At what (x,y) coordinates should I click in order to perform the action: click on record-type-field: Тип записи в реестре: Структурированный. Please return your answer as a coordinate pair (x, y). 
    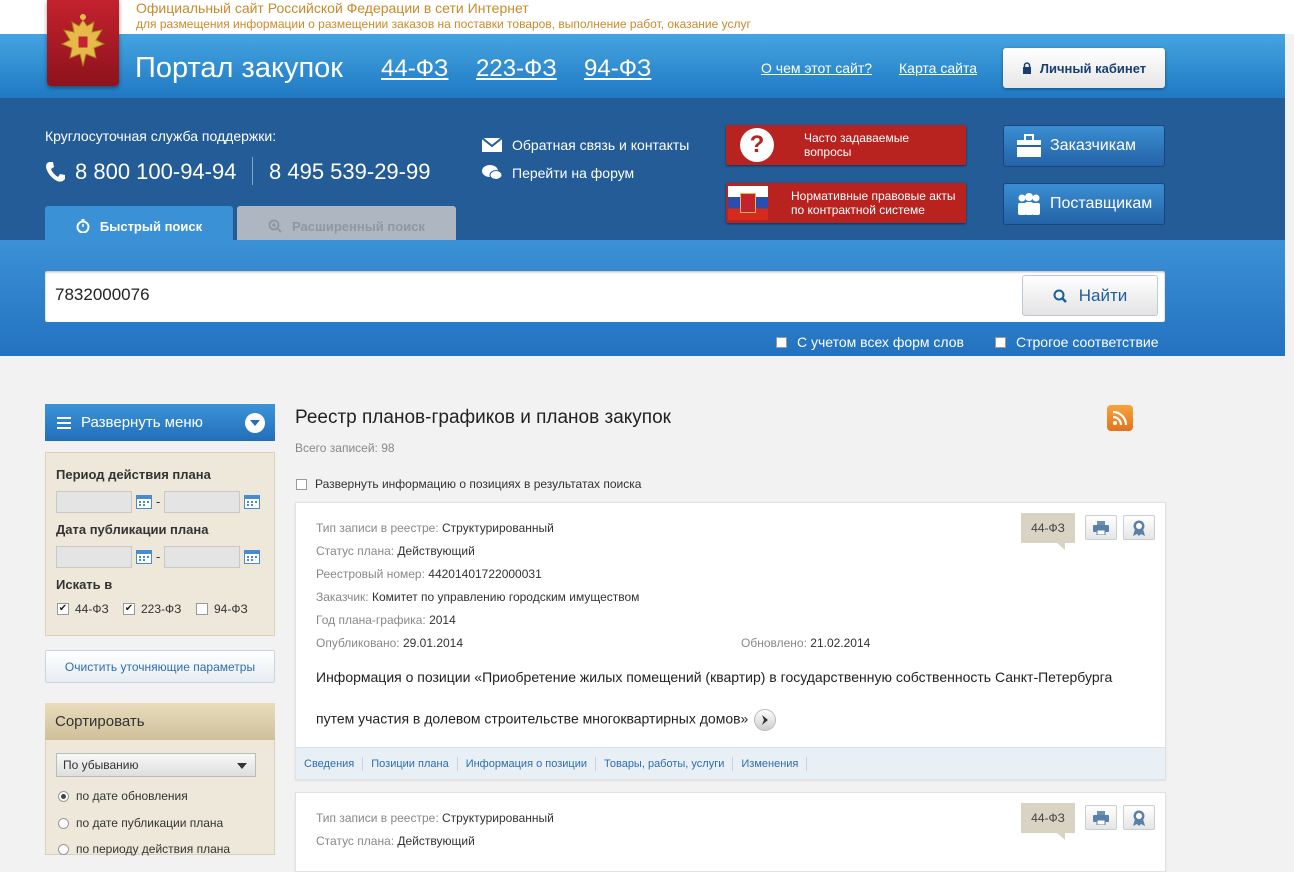
    Looking at the image, I should click on (435, 818).